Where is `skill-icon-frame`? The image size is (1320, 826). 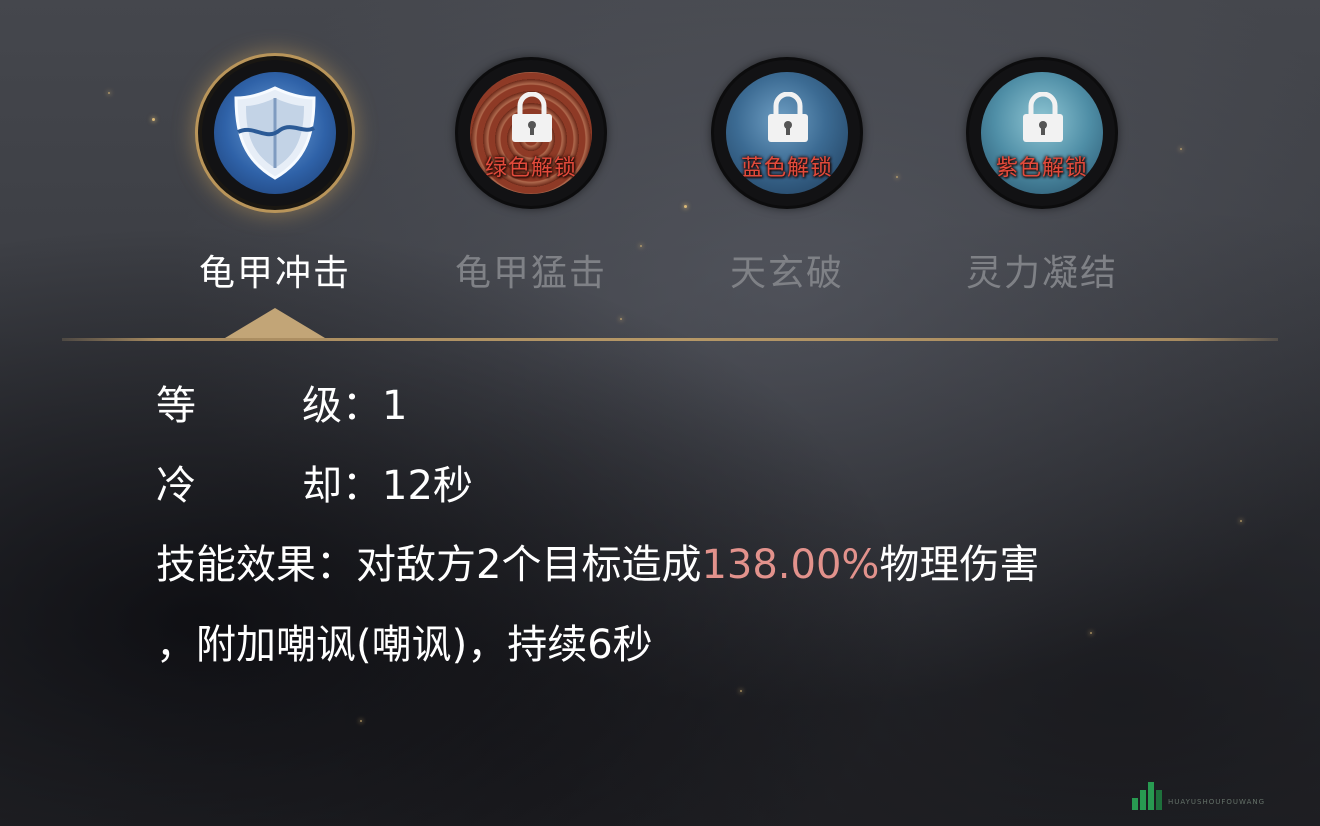 skill-icon-frame is located at coordinates (275, 133).